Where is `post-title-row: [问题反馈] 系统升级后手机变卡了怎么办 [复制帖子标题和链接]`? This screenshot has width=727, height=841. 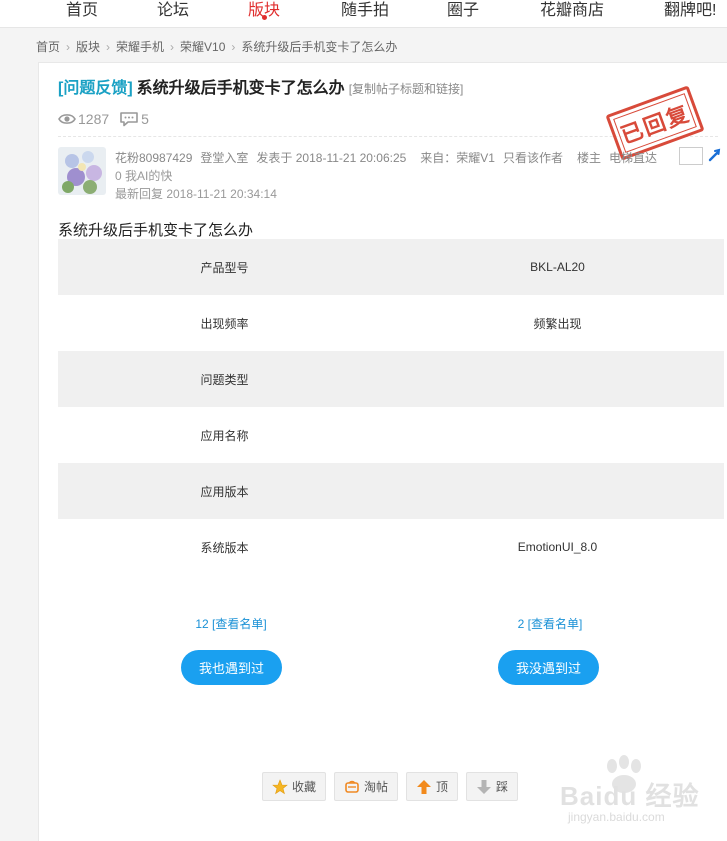 post-title-row: [问题反馈] 系统升级后手机变卡了怎么办 [复制帖子标题和链接] is located at coordinates (260, 86).